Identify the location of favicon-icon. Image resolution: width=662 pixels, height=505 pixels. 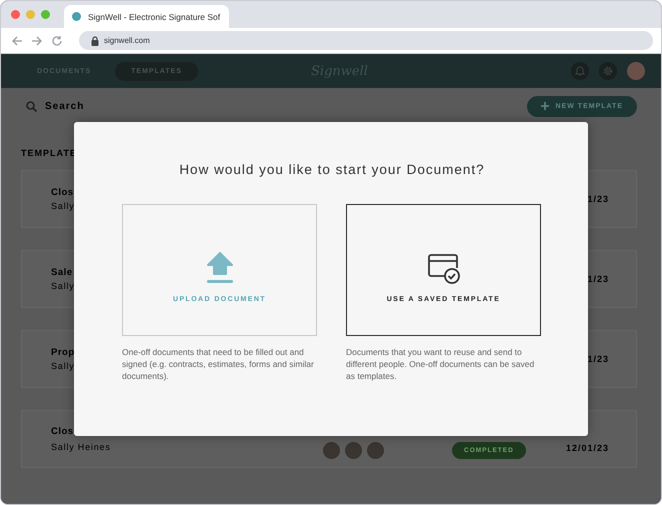
(76, 16).